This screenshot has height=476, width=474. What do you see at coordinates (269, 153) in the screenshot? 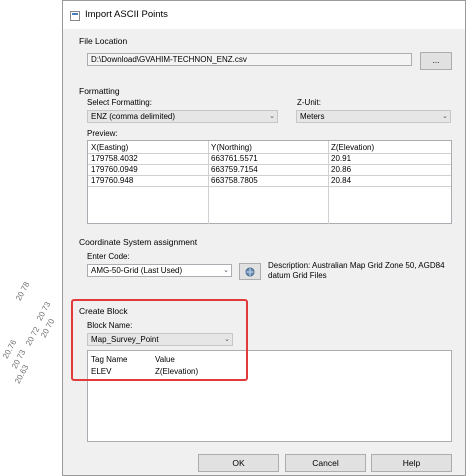
I see `header-divider` at bounding box center [269, 153].